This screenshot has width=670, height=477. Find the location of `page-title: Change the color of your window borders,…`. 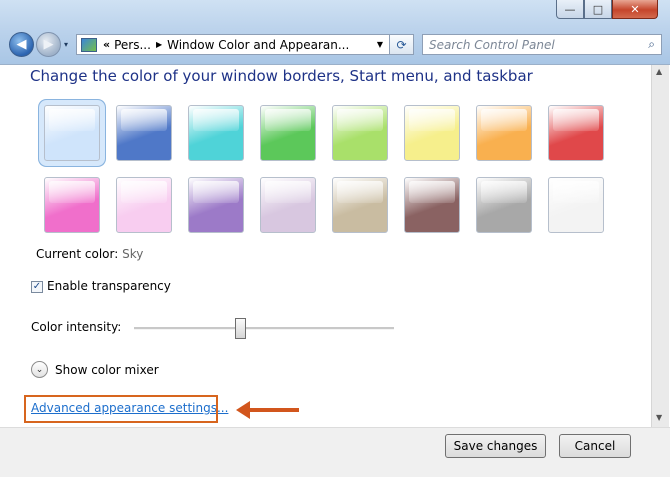

page-title: Change the color of your window borders,… is located at coordinates (281, 76).